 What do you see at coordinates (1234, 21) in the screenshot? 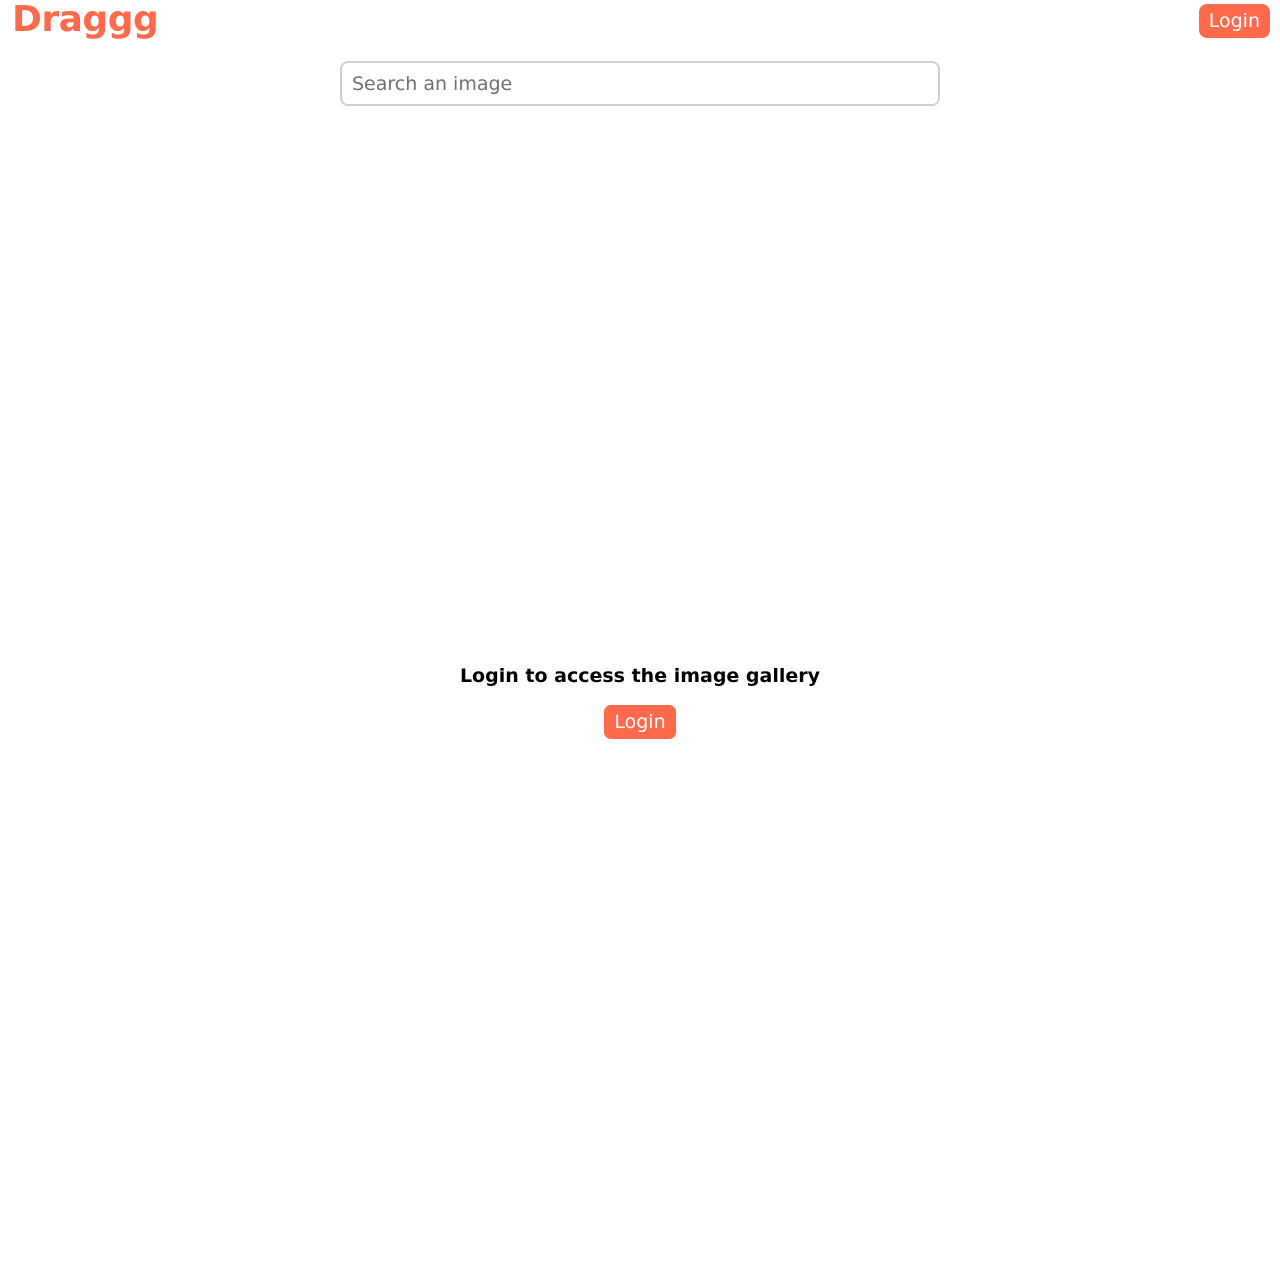
I see `header-login-button: Login` at bounding box center [1234, 21].